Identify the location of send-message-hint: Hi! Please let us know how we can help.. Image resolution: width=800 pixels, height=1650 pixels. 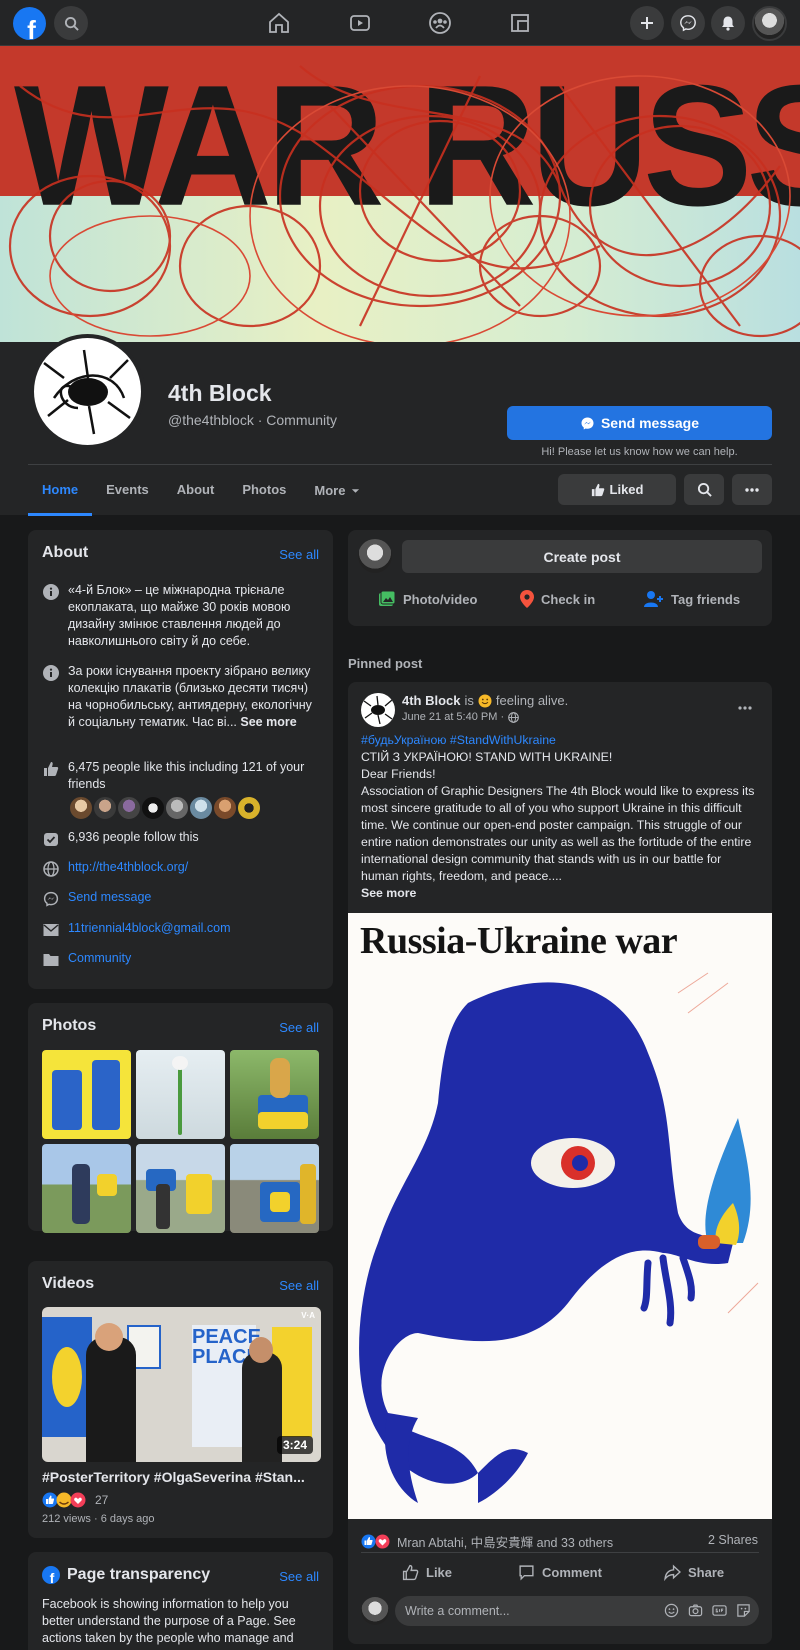
(639, 452).